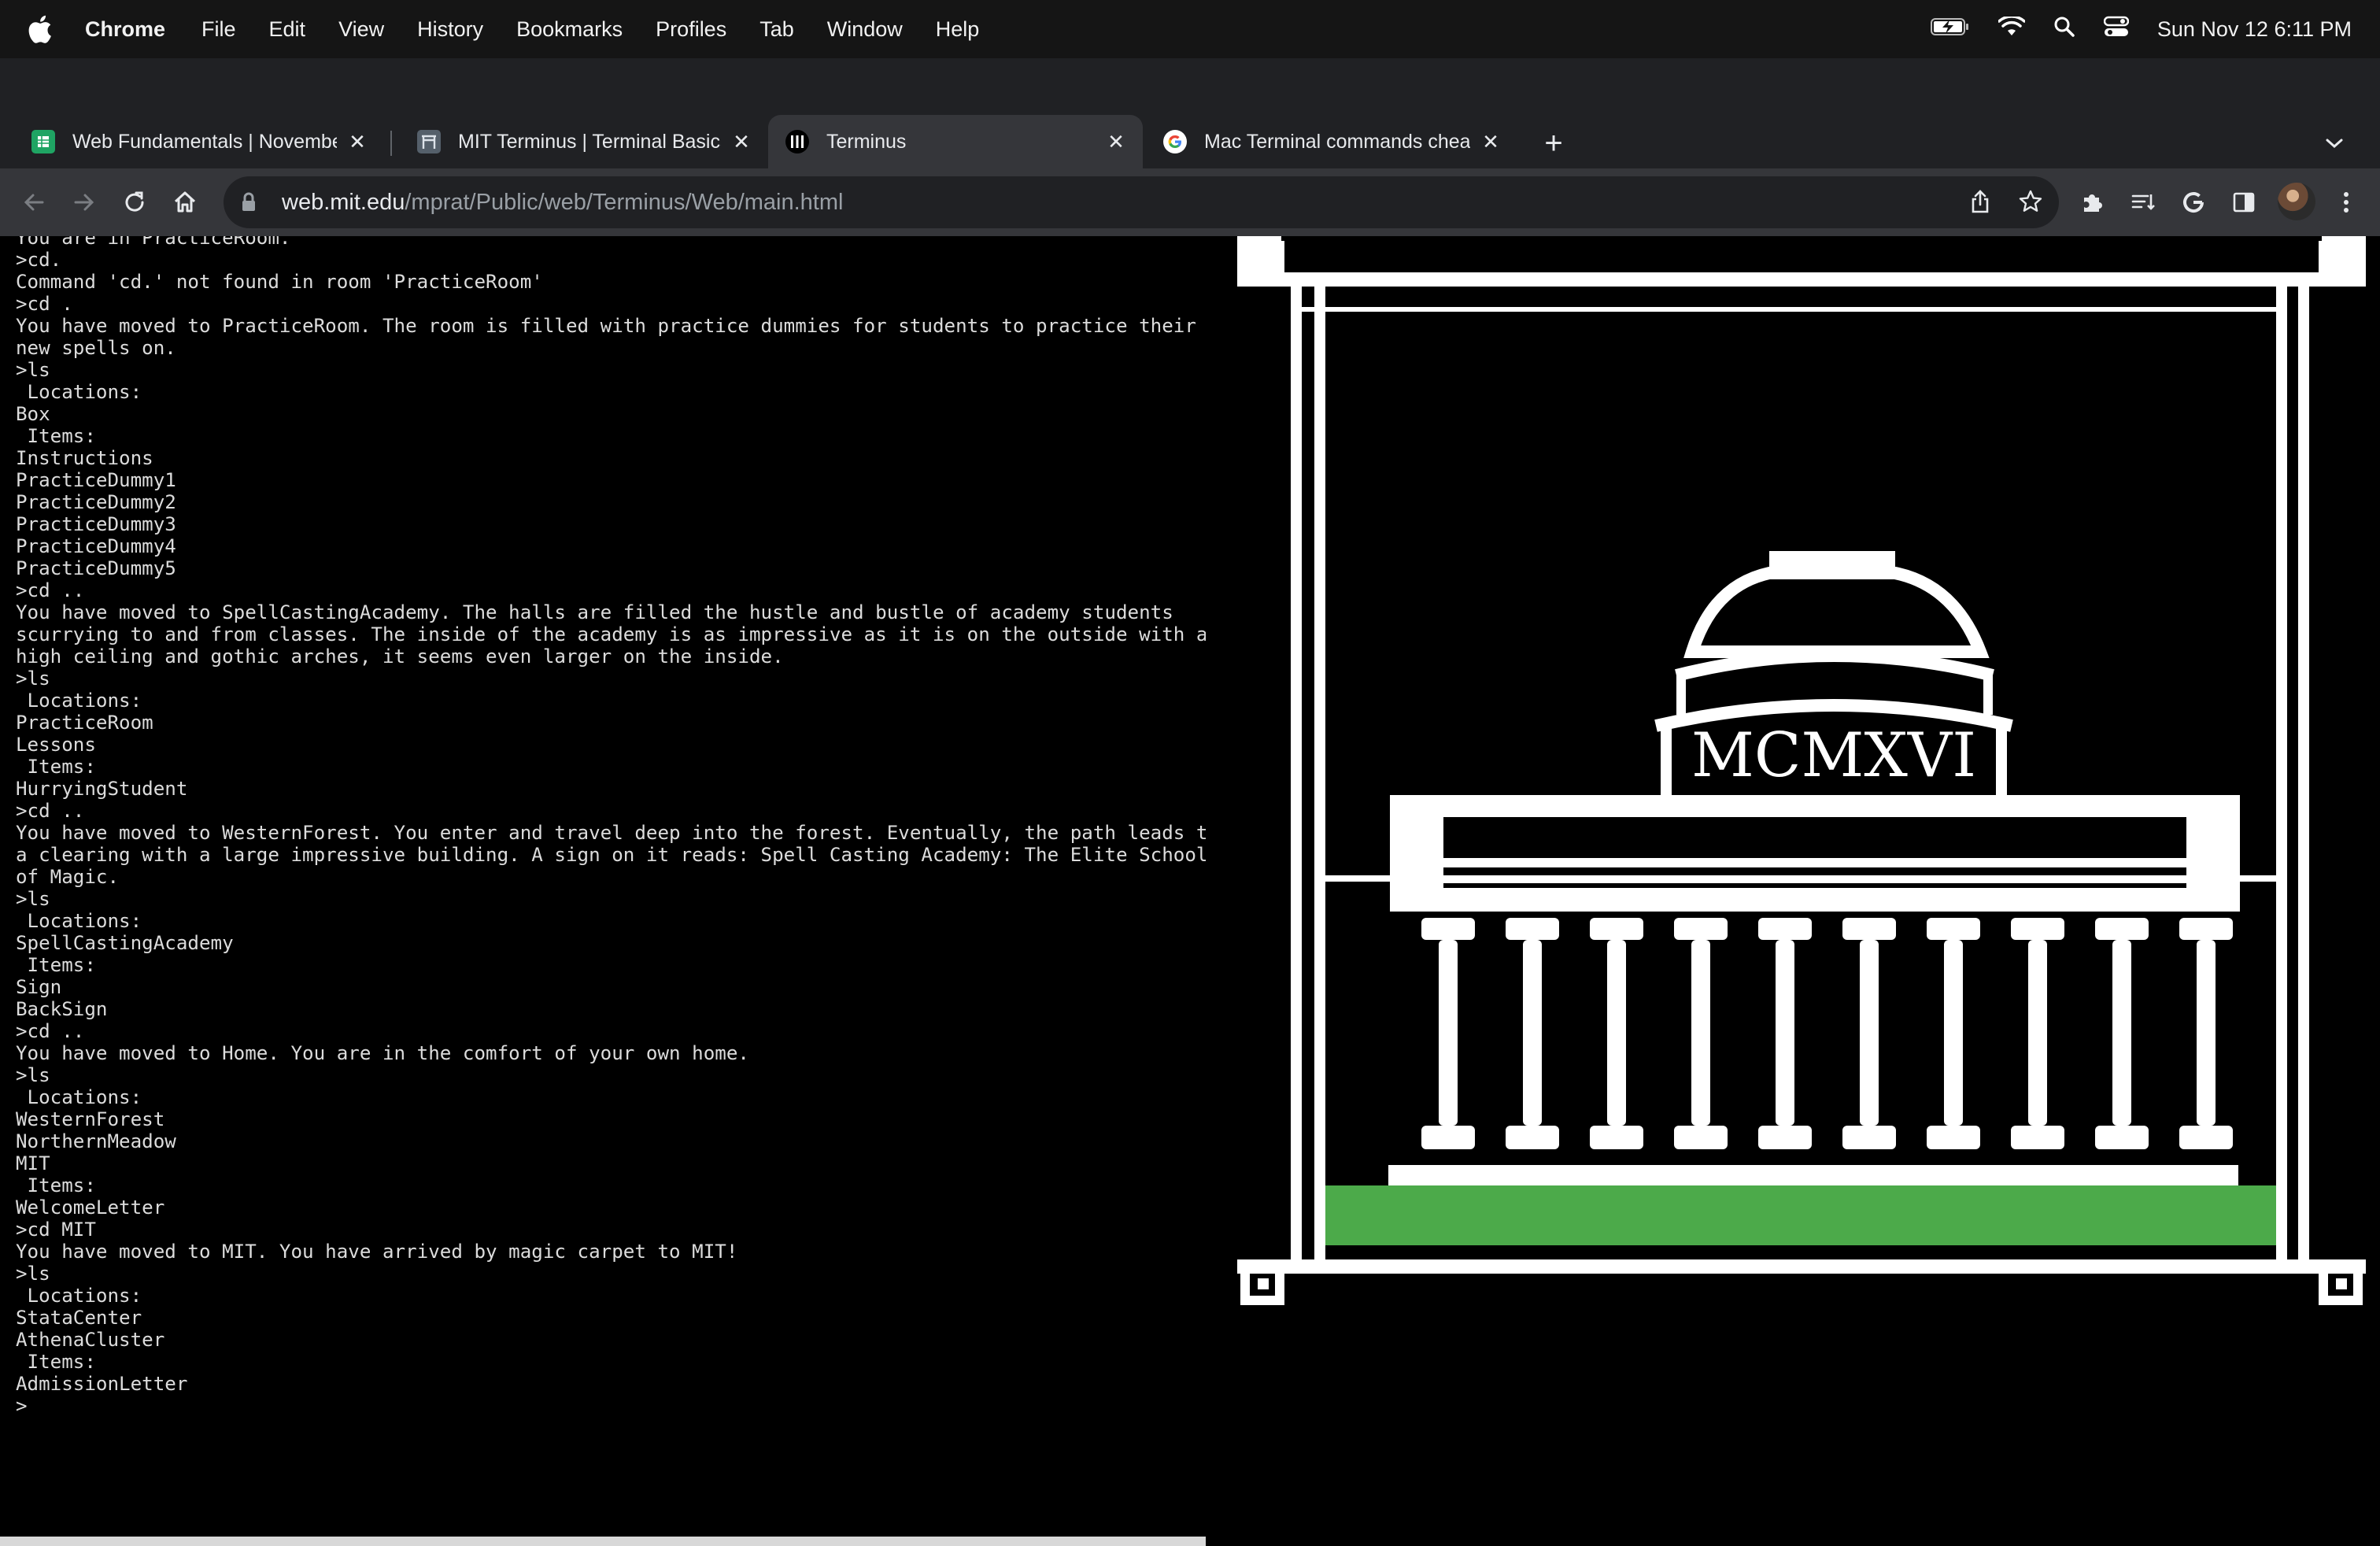 The height and width of the screenshot is (1546, 2380). I want to click on terminal-line: HurryingStudent, so click(102, 789).